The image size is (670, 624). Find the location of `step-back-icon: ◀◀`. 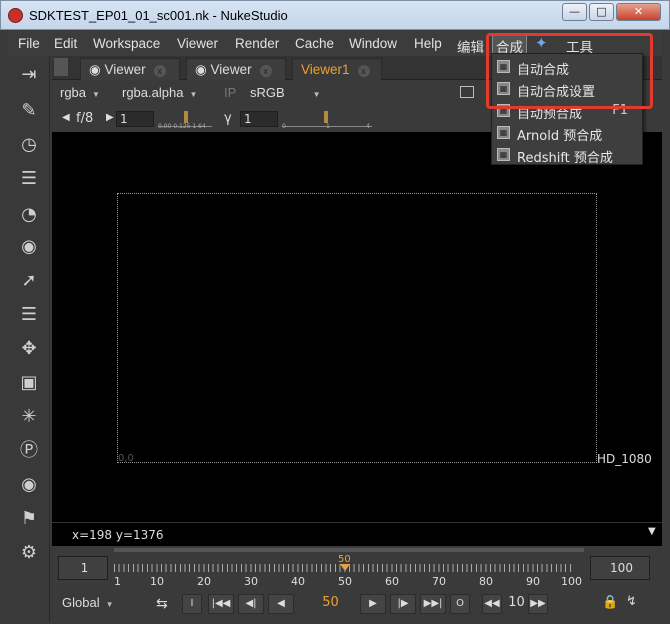

step-back-icon: ◀◀ is located at coordinates (492, 604).